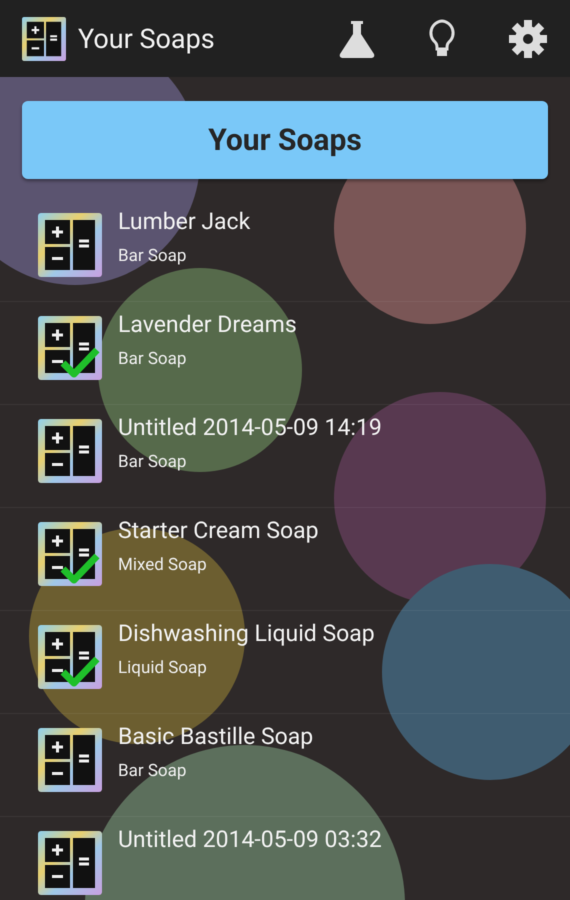 The width and height of the screenshot is (570, 900). What do you see at coordinates (207, 325) in the screenshot?
I see `soap-name: Lavender Dreams` at bounding box center [207, 325].